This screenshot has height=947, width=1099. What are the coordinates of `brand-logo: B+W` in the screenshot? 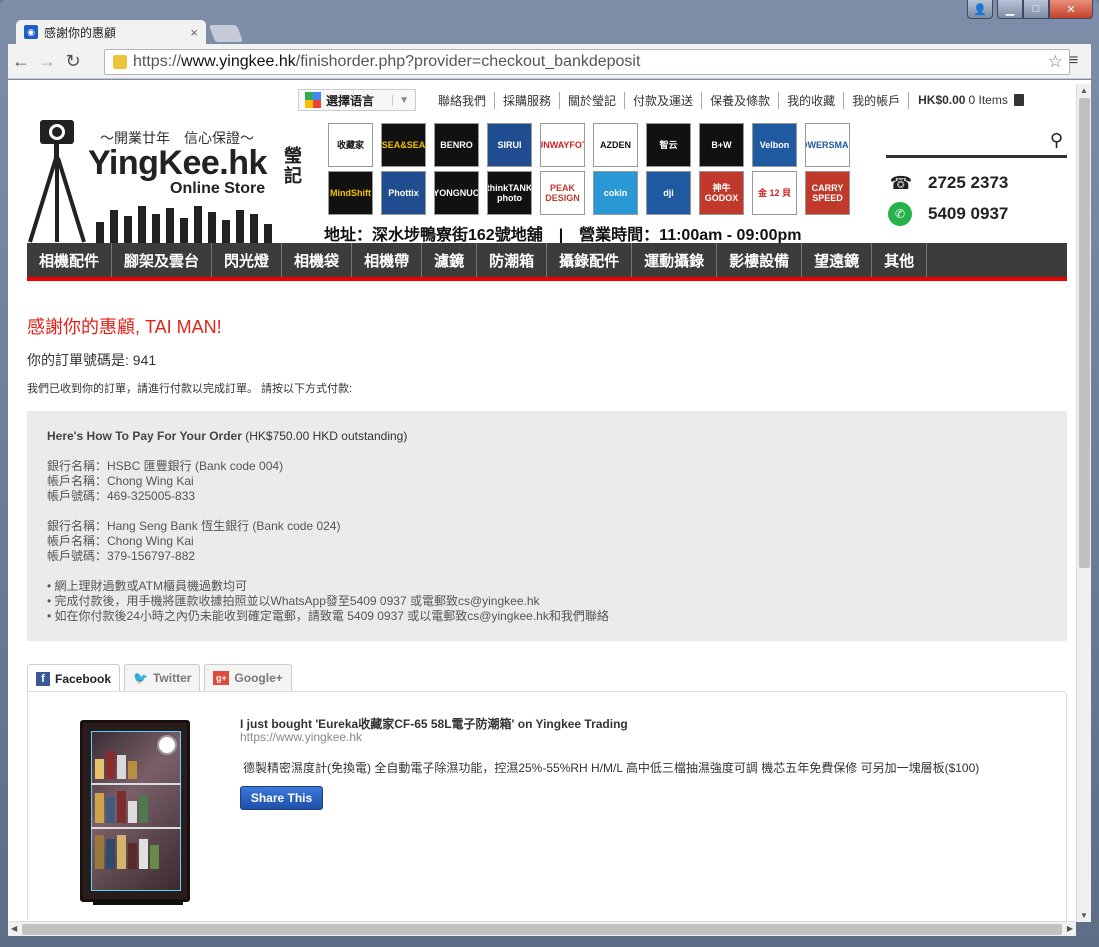 It's located at (721, 145).